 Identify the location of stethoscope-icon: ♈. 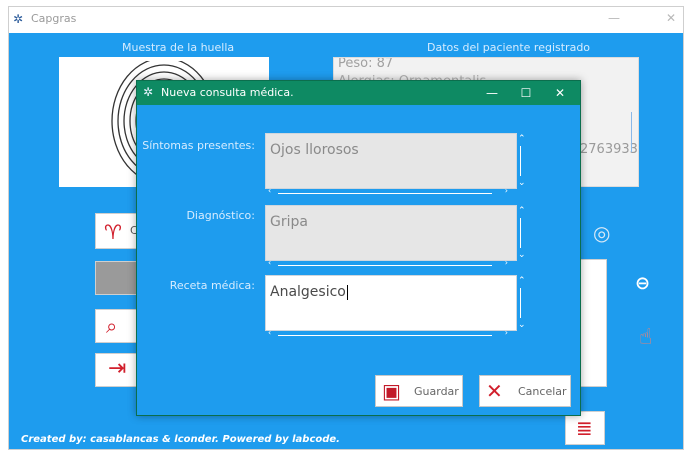
(113, 232).